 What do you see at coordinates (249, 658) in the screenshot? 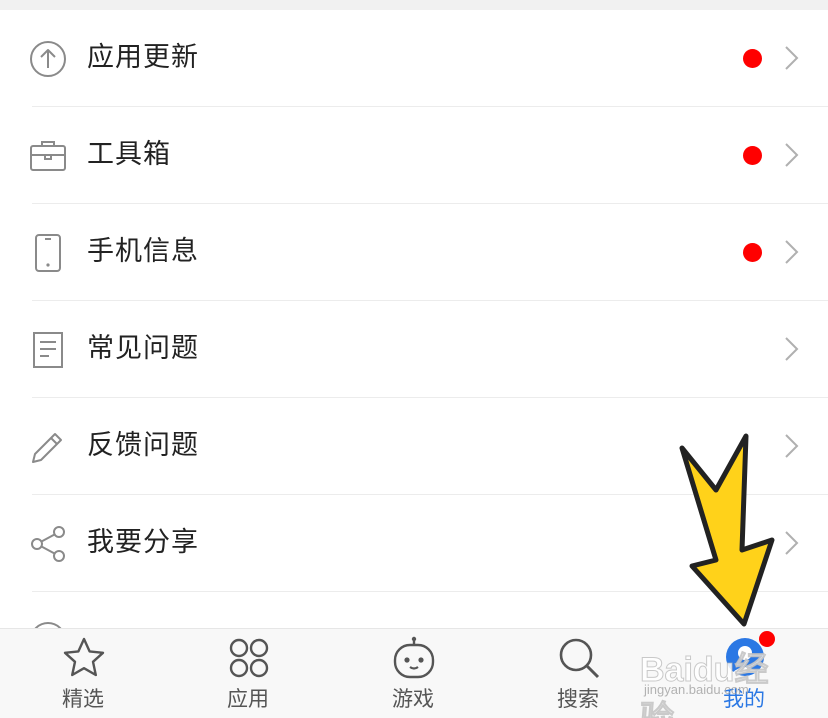
I see `apps-grid-icon` at bounding box center [249, 658].